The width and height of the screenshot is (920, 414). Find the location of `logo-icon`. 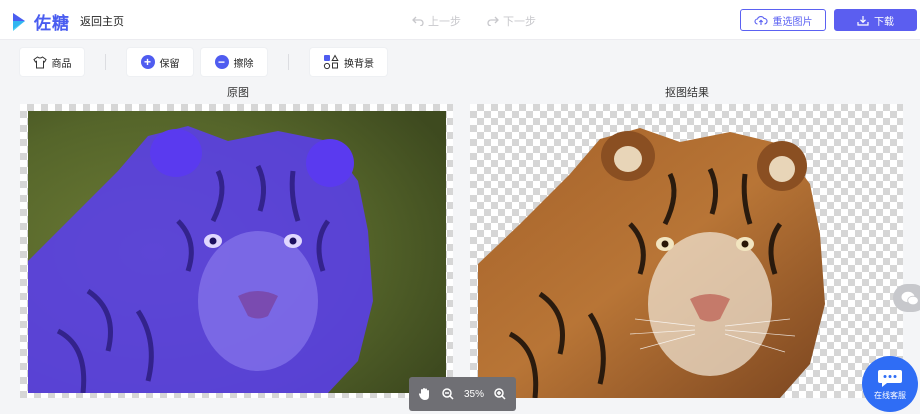

logo-icon is located at coordinates (19, 21).